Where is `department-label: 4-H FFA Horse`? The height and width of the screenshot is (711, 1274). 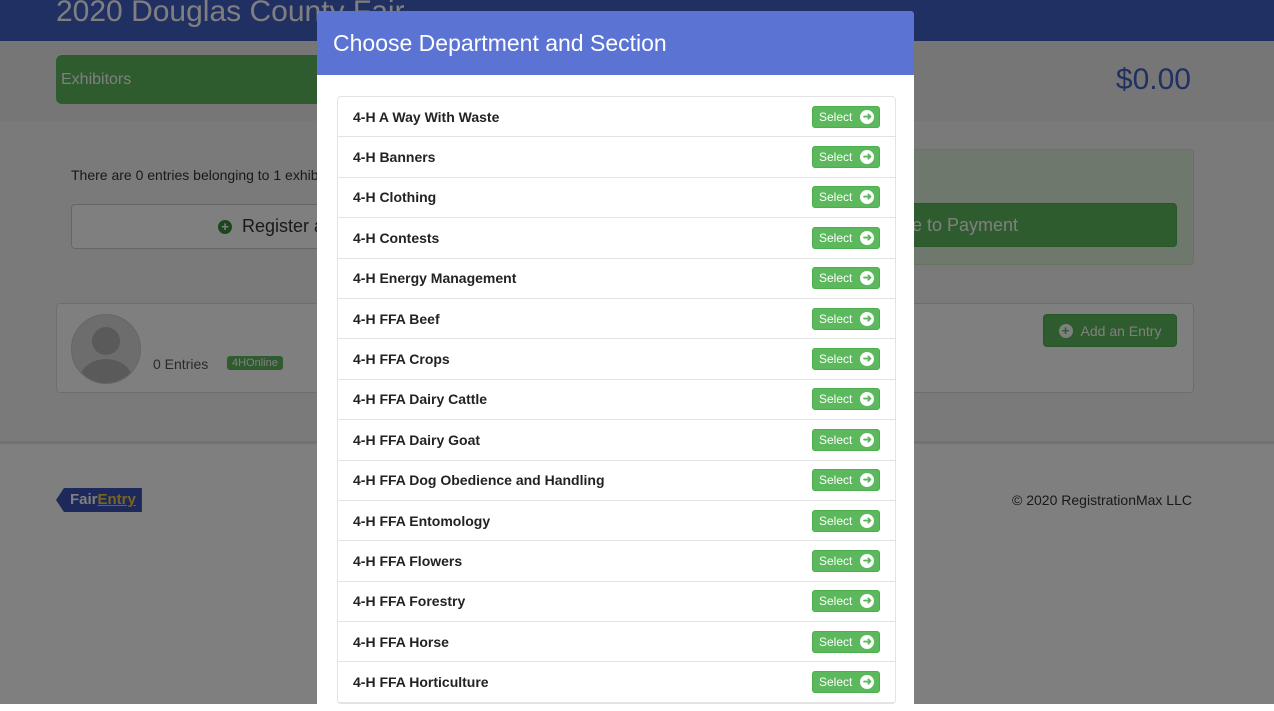 department-label: 4-H FFA Horse is located at coordinates (401, 641).